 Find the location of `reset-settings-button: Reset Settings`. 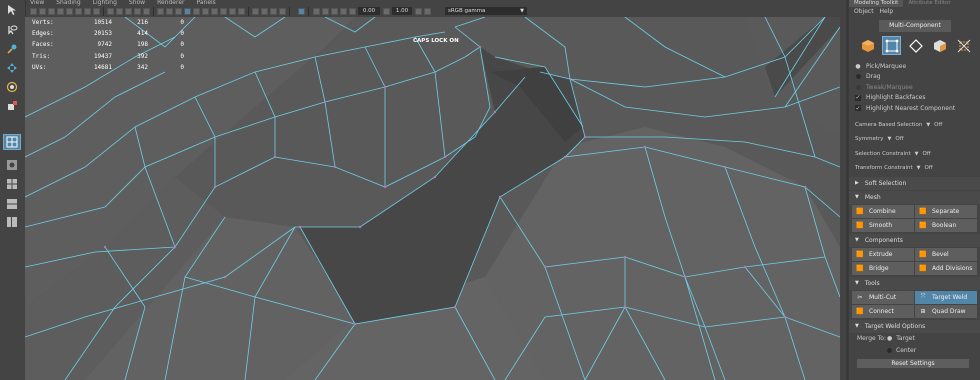

reset-settings-button: Reset Settings is located at coordinates (913, 363).